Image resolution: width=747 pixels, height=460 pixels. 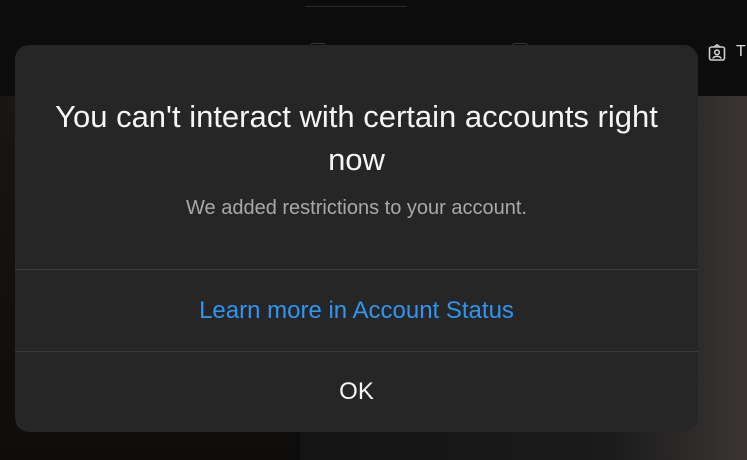 What do you see at coordinates (356, 6) in the screenshot?
I see `background-divider` at bounding box center [356, 6].